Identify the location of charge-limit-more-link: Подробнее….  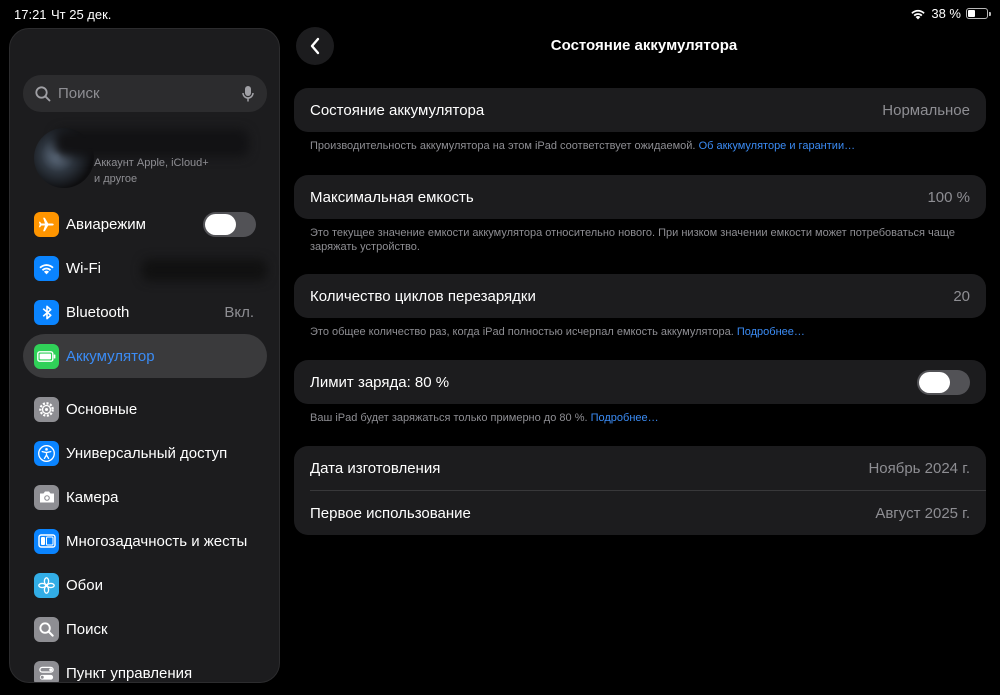
(625, 418).